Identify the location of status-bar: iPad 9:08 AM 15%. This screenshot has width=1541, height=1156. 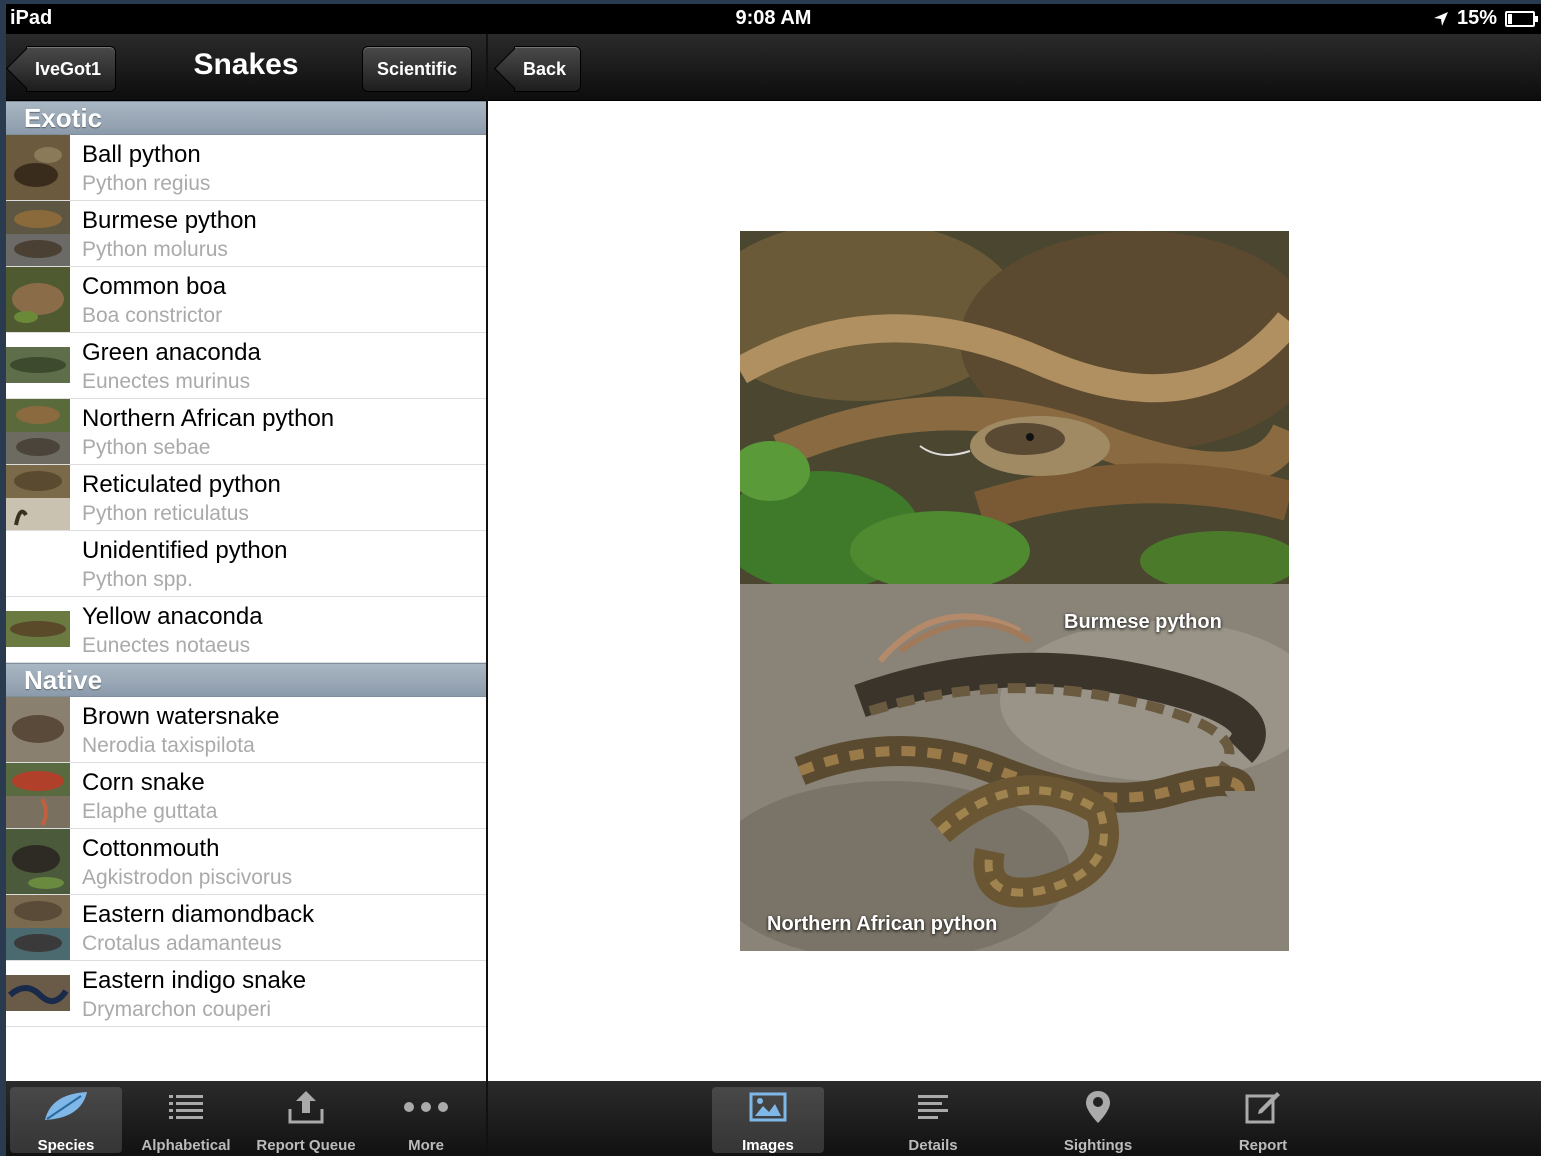
(773, 19).